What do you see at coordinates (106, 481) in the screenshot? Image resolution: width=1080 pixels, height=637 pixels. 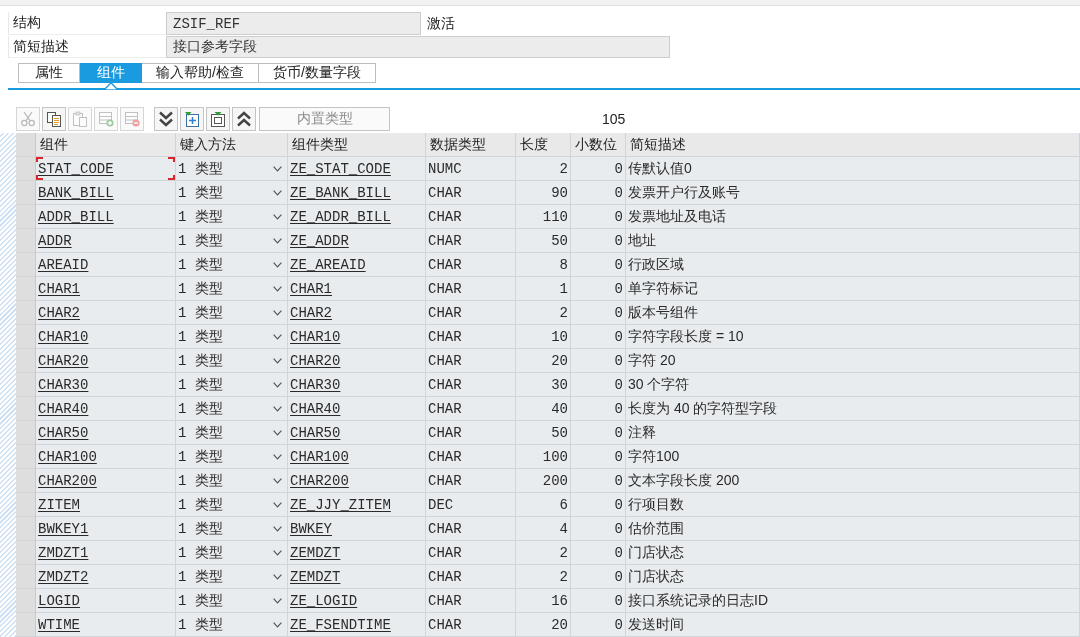 I see `component-link: CHAR200` at bounding box center [106, 481].